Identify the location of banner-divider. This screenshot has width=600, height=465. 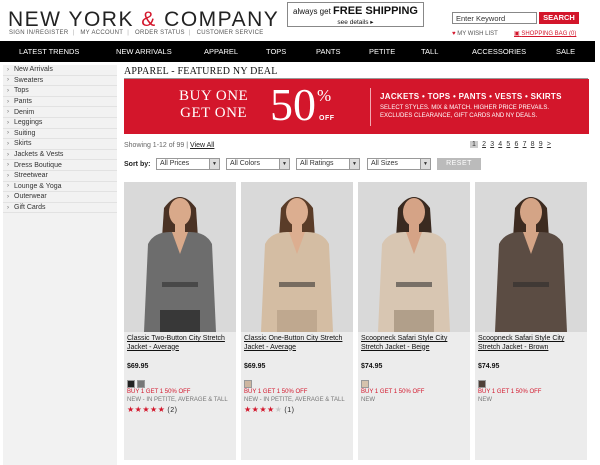
(370, 107).